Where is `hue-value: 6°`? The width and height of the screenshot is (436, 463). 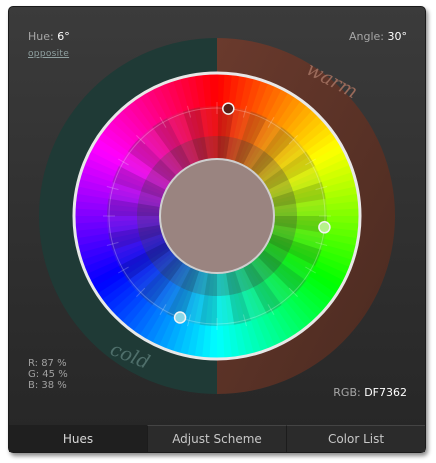 hue-value: 6° is located at coordinates (63, 36).